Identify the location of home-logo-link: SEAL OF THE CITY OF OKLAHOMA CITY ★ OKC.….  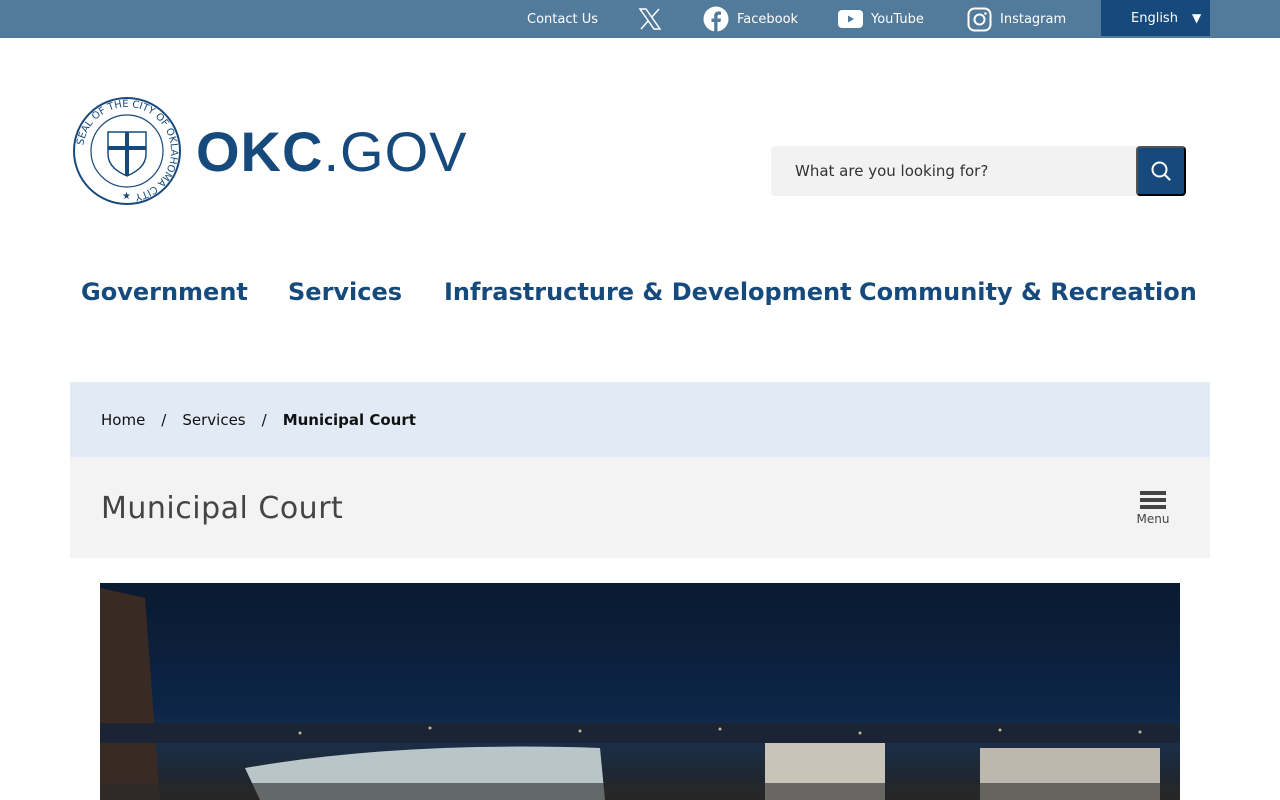
(269, 151).